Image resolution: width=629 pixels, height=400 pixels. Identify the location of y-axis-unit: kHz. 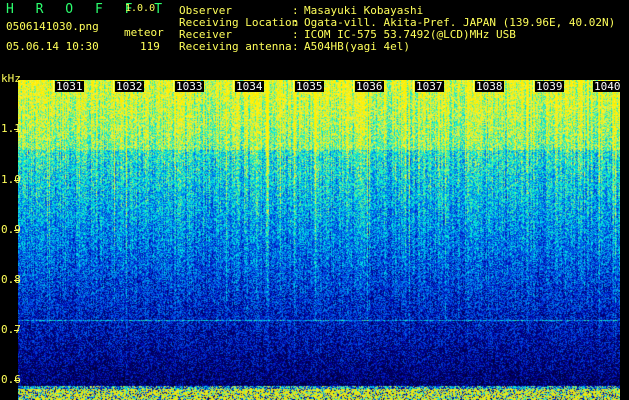
(11, 78).